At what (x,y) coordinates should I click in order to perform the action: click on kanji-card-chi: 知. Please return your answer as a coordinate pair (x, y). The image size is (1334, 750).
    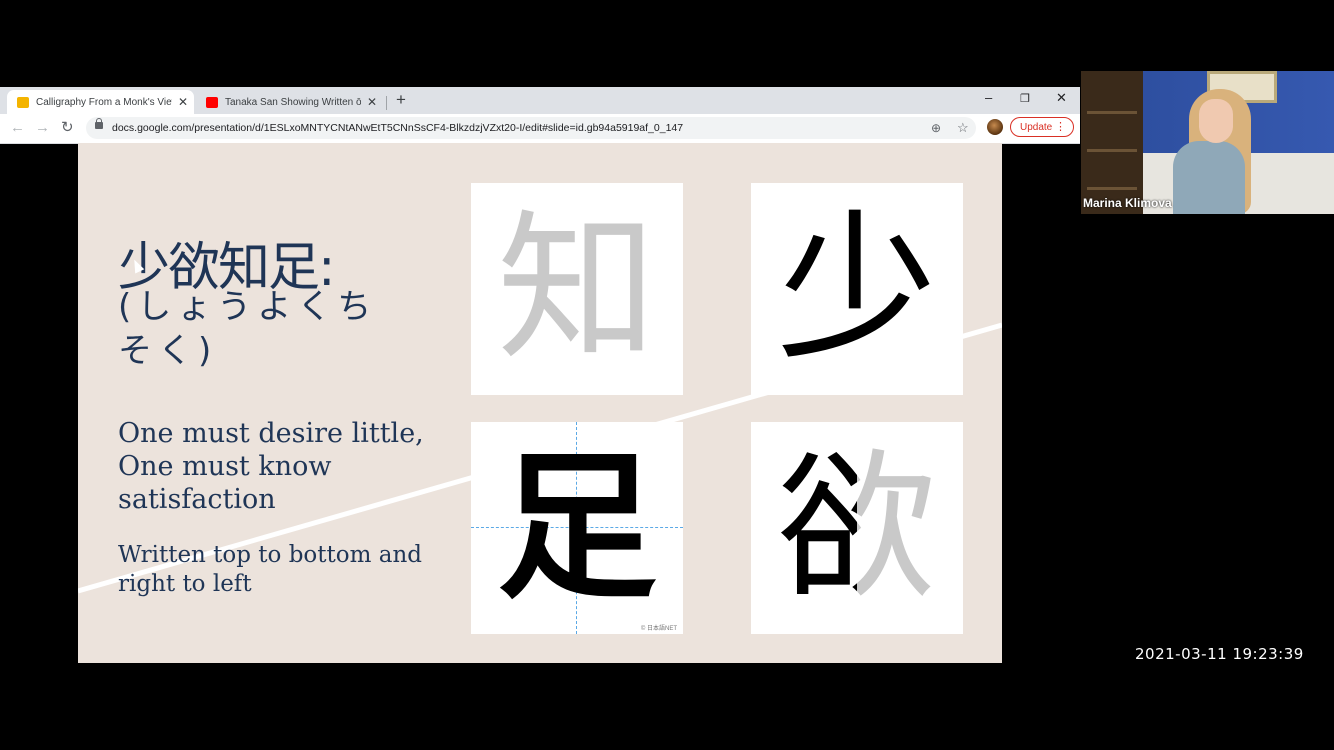
    Looking at the image, I should click on (577, 289).